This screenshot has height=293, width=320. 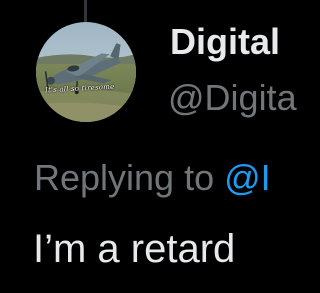 I want to click on replying-to-mention-link: @I, so click(x=247, y=177).